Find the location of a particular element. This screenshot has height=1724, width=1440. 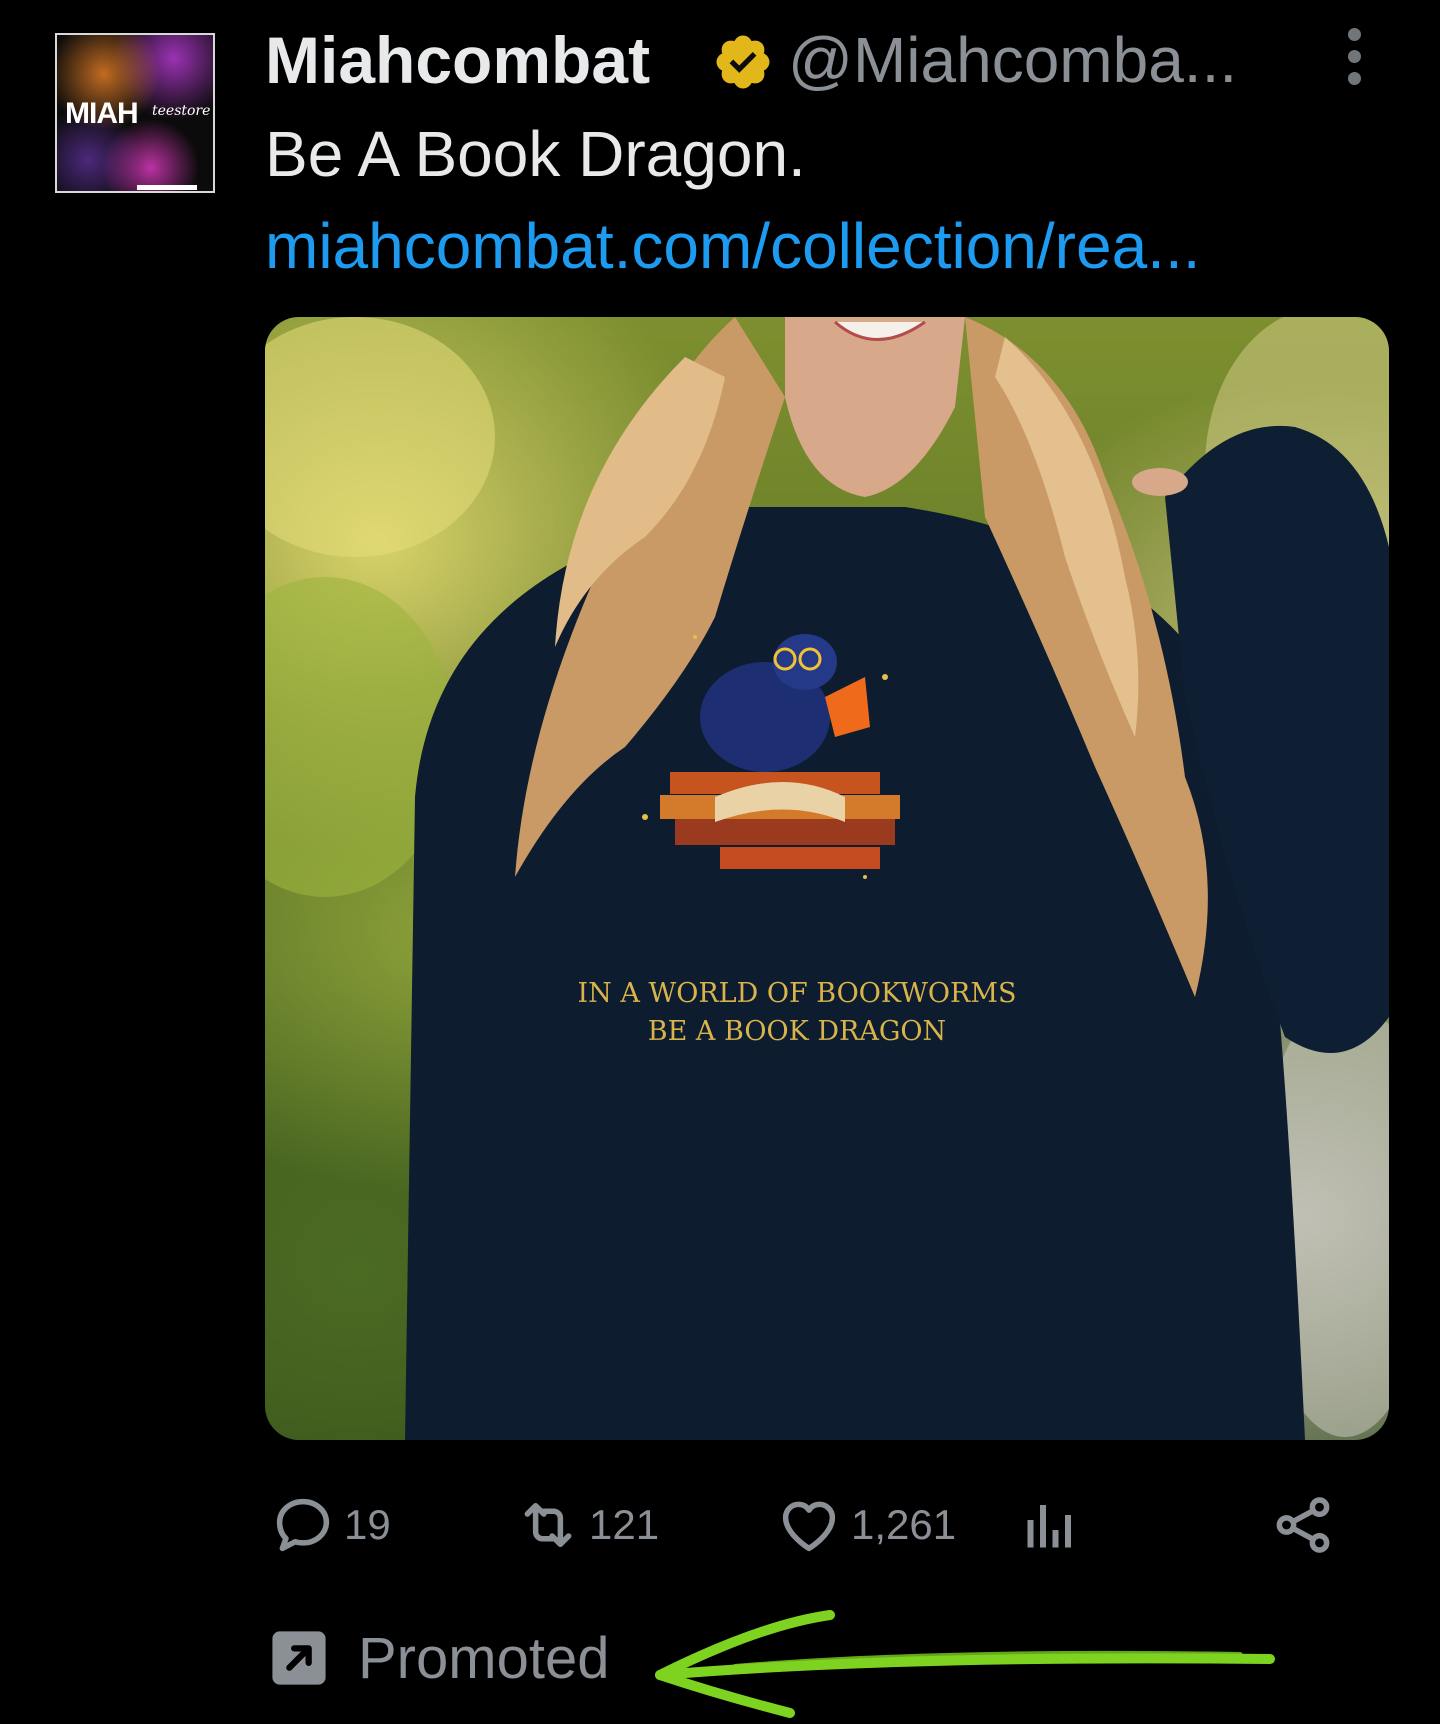

share-button is located at coordinates (1303, 1525).